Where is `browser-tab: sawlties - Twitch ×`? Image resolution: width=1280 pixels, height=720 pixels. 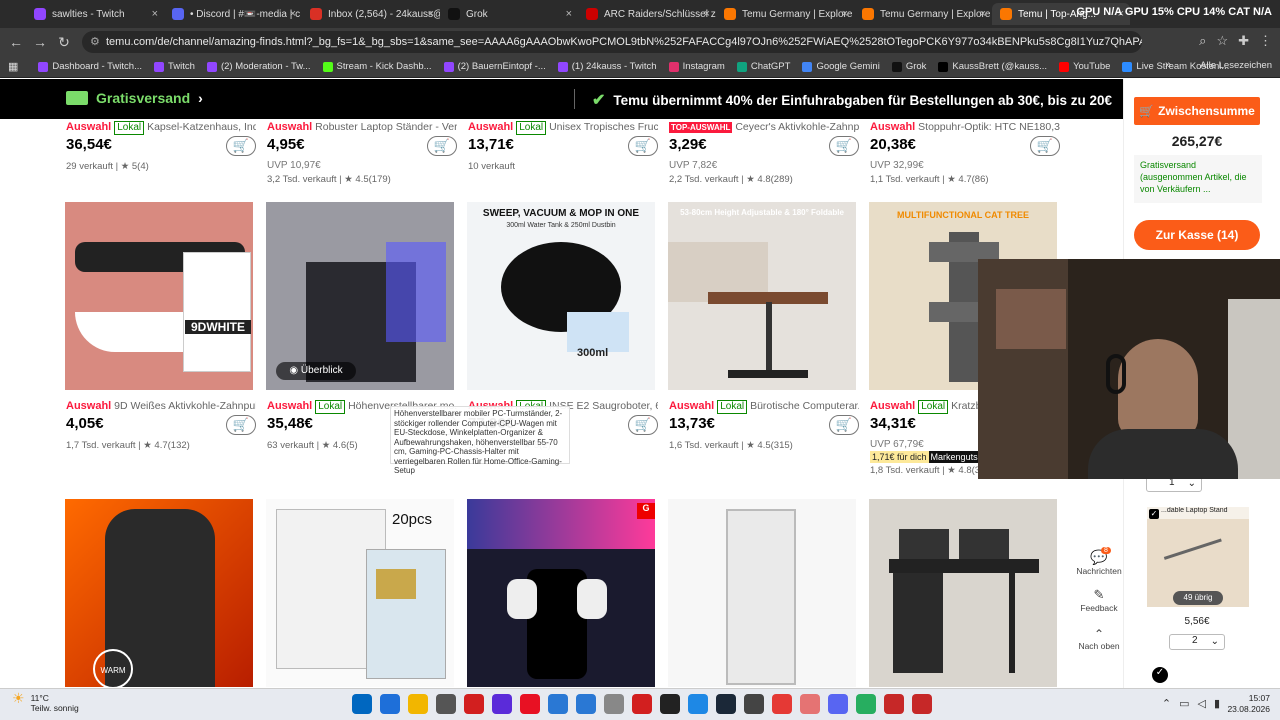
browser-tab: sawlties - Twitch × is located at coordinates (95, 14).